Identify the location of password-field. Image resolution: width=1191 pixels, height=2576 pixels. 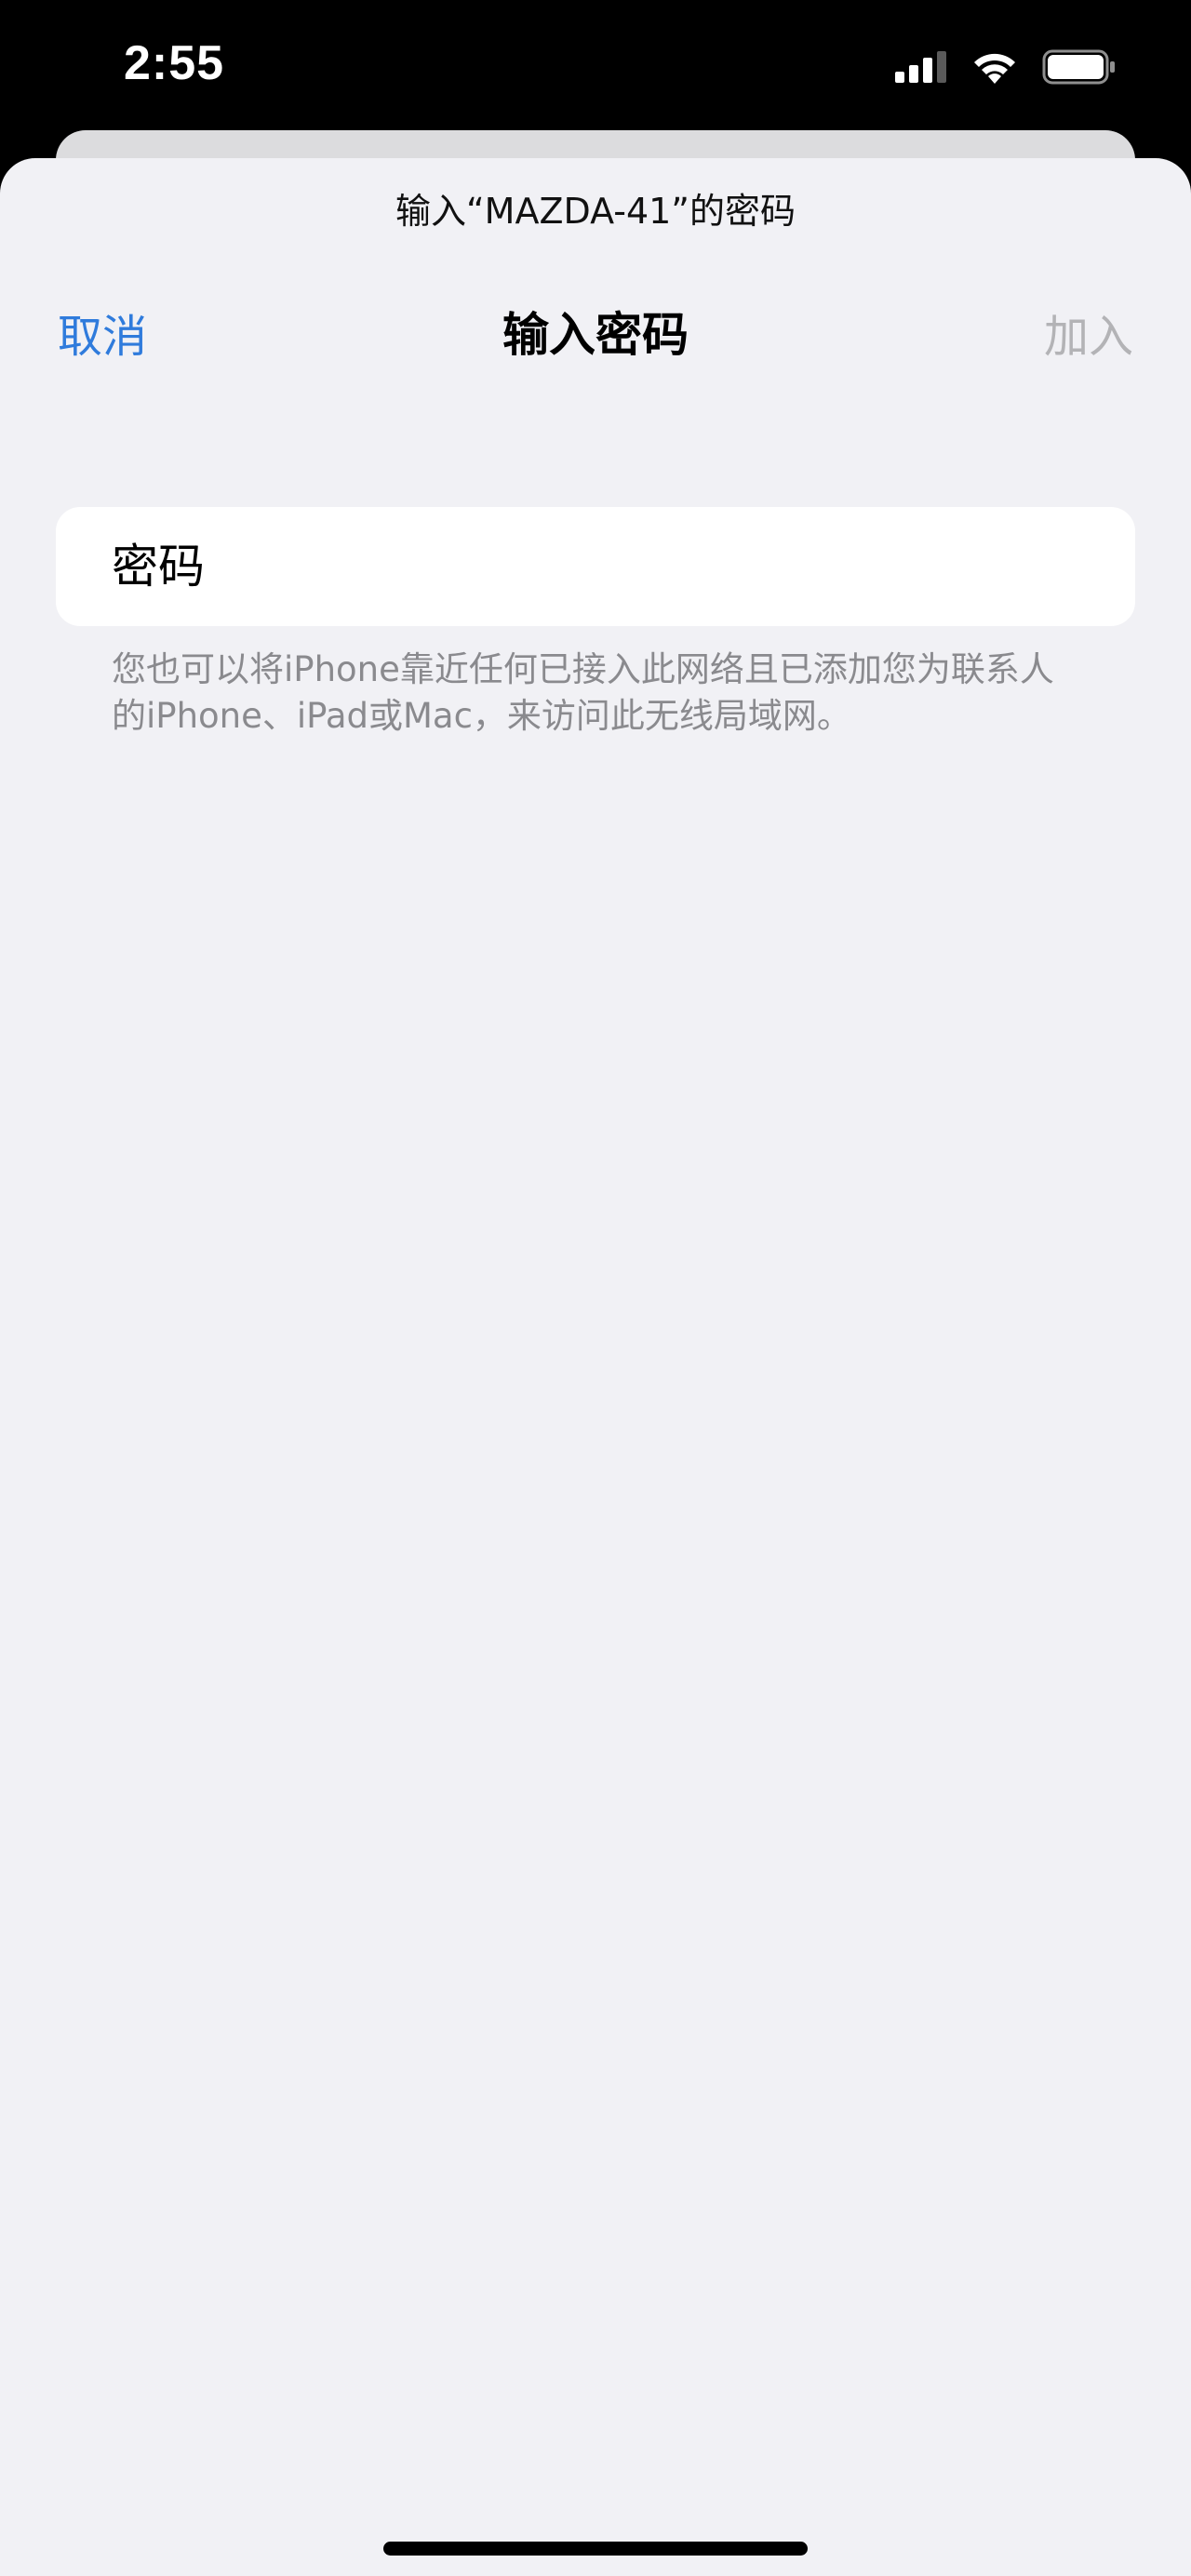
(605, 566).